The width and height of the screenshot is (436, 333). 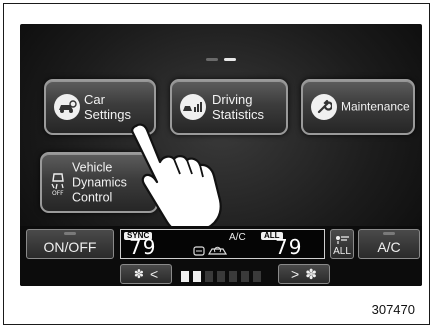 I want to click on ac-status-label: A/C, so click(x=237, y=237).